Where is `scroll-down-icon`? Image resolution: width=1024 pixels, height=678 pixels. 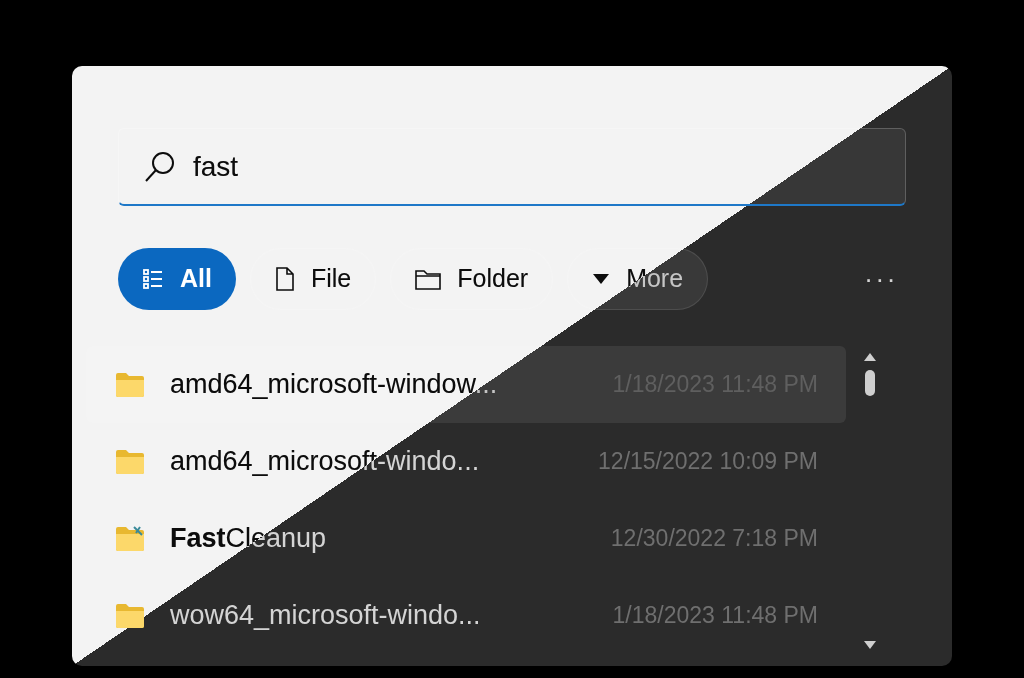 scroll-down-icon is located at coordinates (870, 645).